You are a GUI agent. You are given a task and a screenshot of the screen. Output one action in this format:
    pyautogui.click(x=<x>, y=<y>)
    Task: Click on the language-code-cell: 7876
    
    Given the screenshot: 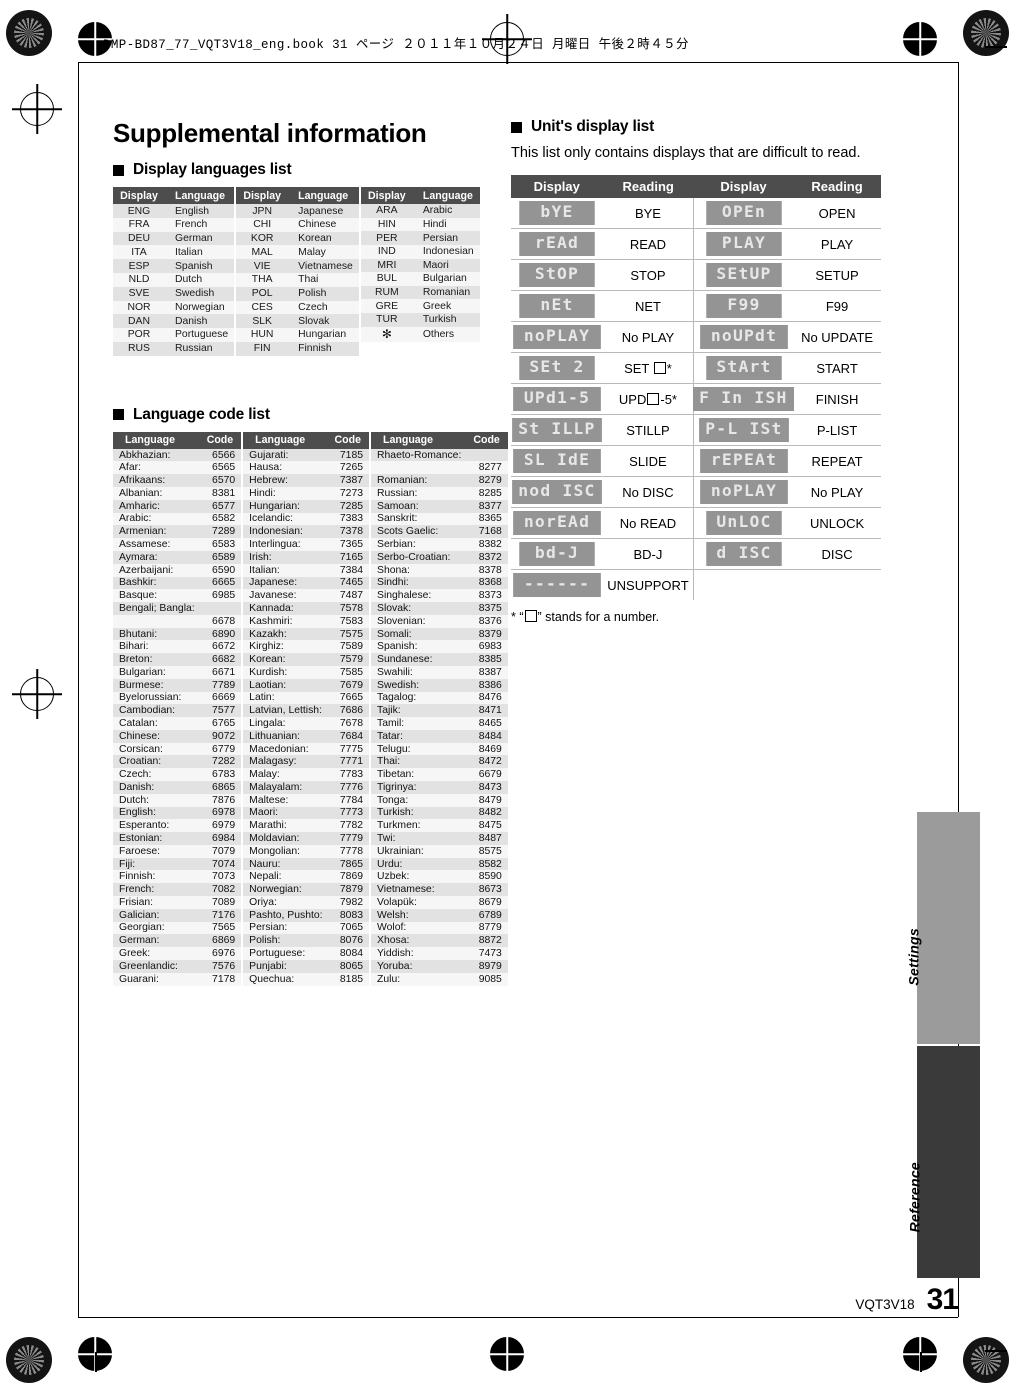 What is the action you would take?
    pyautogui.click(x=221, y=800)
    